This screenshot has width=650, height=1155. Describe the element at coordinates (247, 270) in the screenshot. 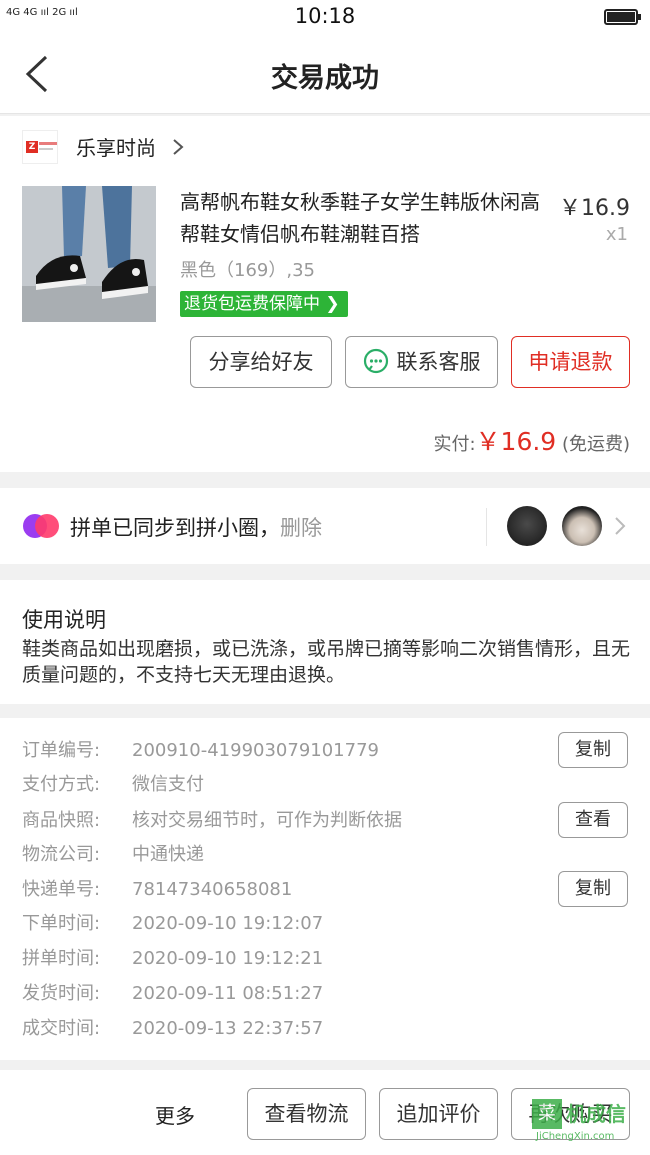

I see `product-spec: 黑色（169）,35` at that location.